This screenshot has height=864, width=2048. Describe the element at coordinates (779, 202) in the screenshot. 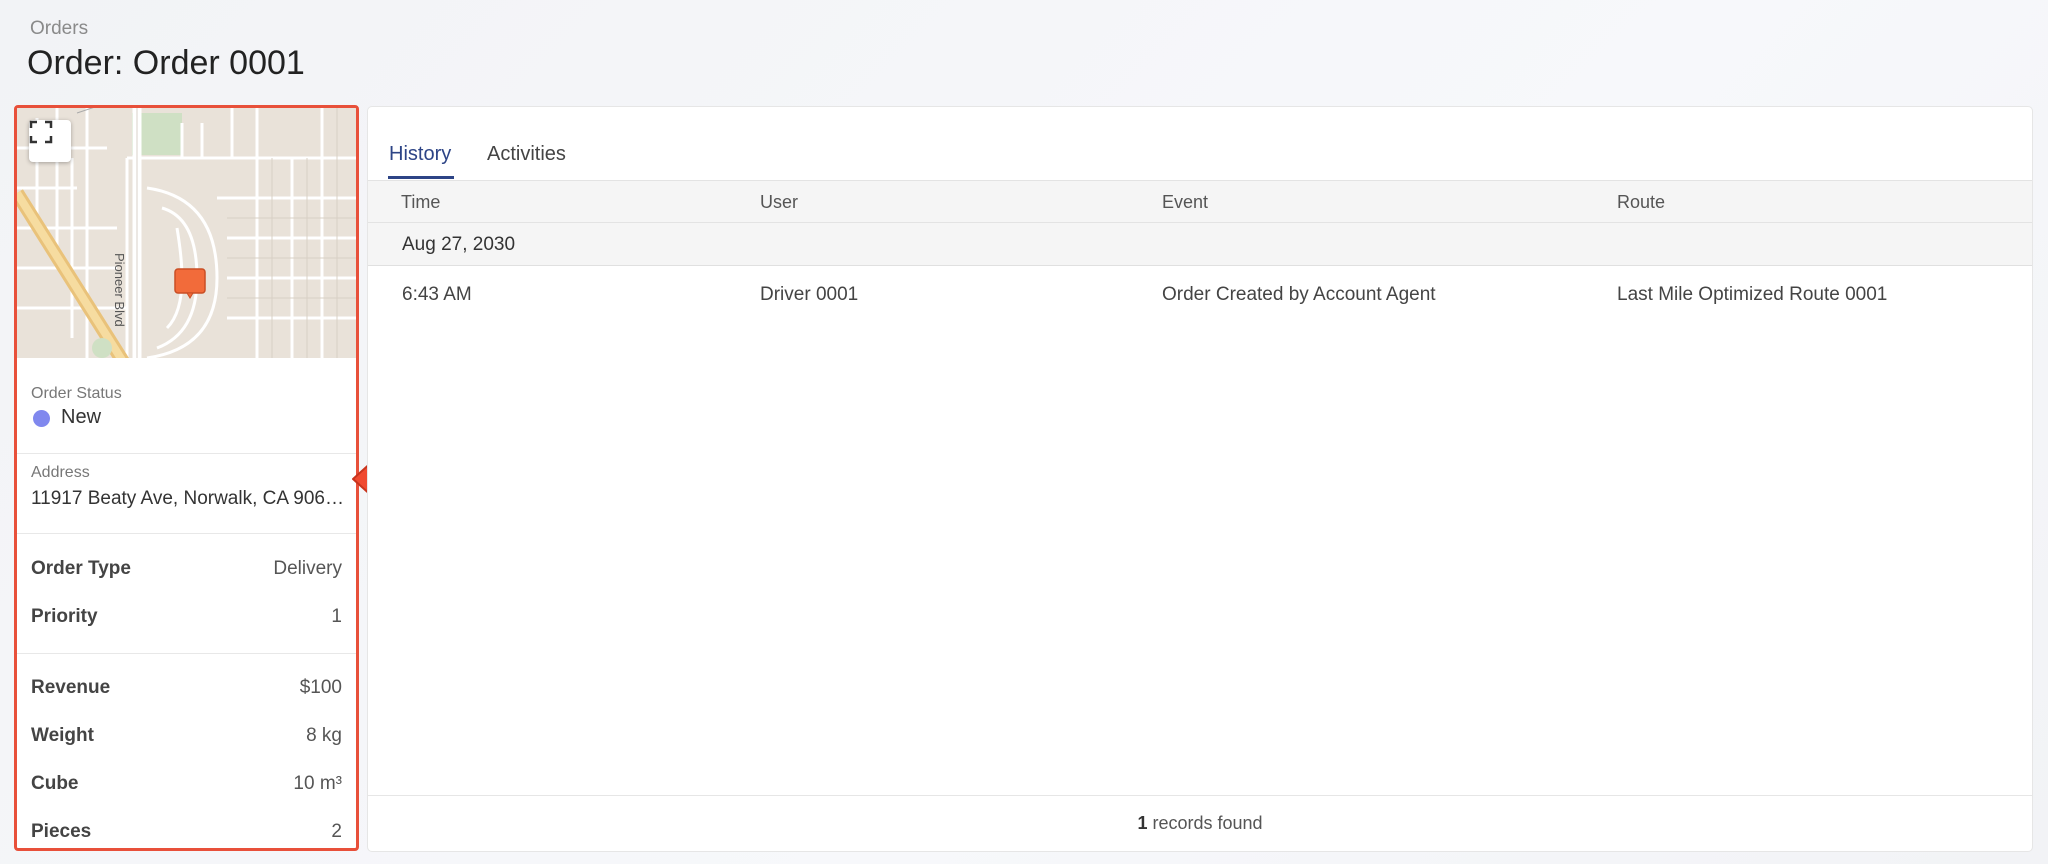

I see `column-header-user: User` at that location.